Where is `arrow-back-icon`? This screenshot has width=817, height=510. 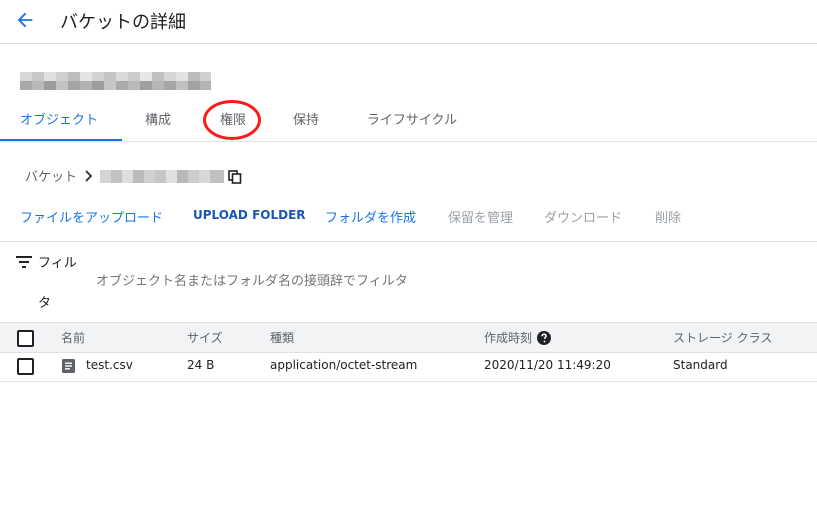
arrow-back-icon is located at coordinates (25, 20).